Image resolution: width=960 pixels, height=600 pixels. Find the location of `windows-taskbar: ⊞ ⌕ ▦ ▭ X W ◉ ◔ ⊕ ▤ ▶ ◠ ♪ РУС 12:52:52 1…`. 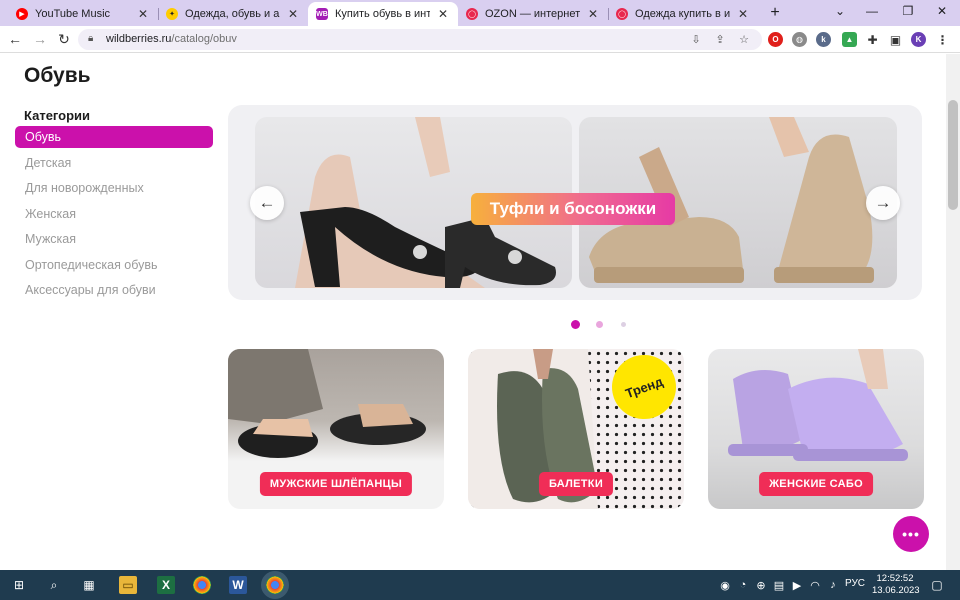

windows-taskbar: ⊞ ⌕ ▦ ▭ X W ◉ ◔ ⊕ ▤ ▶ ◠ ♪ РУС 12:52:52 1… is located at coordinates (480, 585).